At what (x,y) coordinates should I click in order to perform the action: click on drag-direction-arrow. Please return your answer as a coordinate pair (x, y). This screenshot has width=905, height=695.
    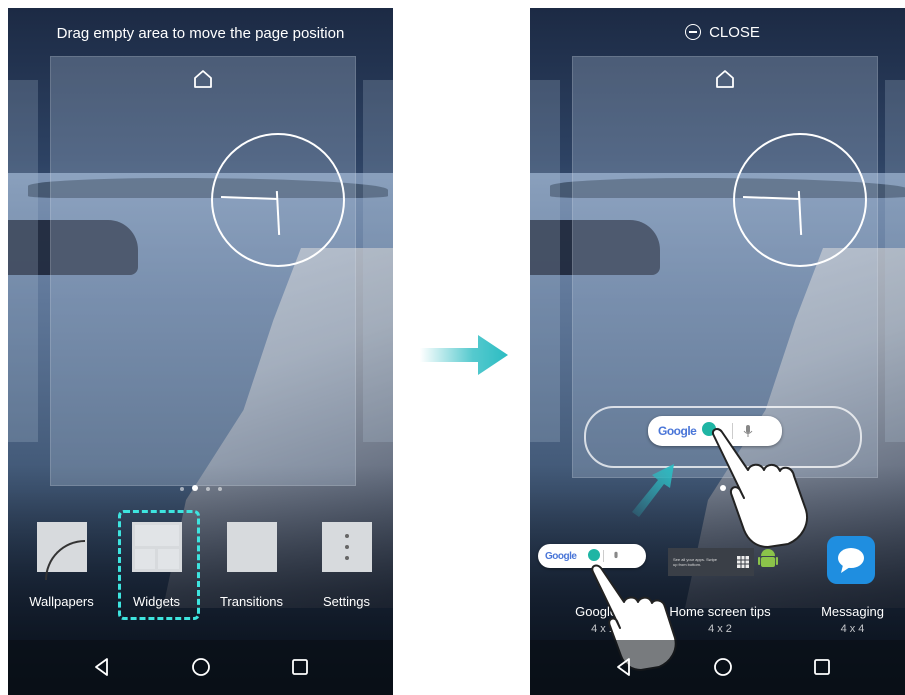
    Looking at the image, I should click on (653, 490).